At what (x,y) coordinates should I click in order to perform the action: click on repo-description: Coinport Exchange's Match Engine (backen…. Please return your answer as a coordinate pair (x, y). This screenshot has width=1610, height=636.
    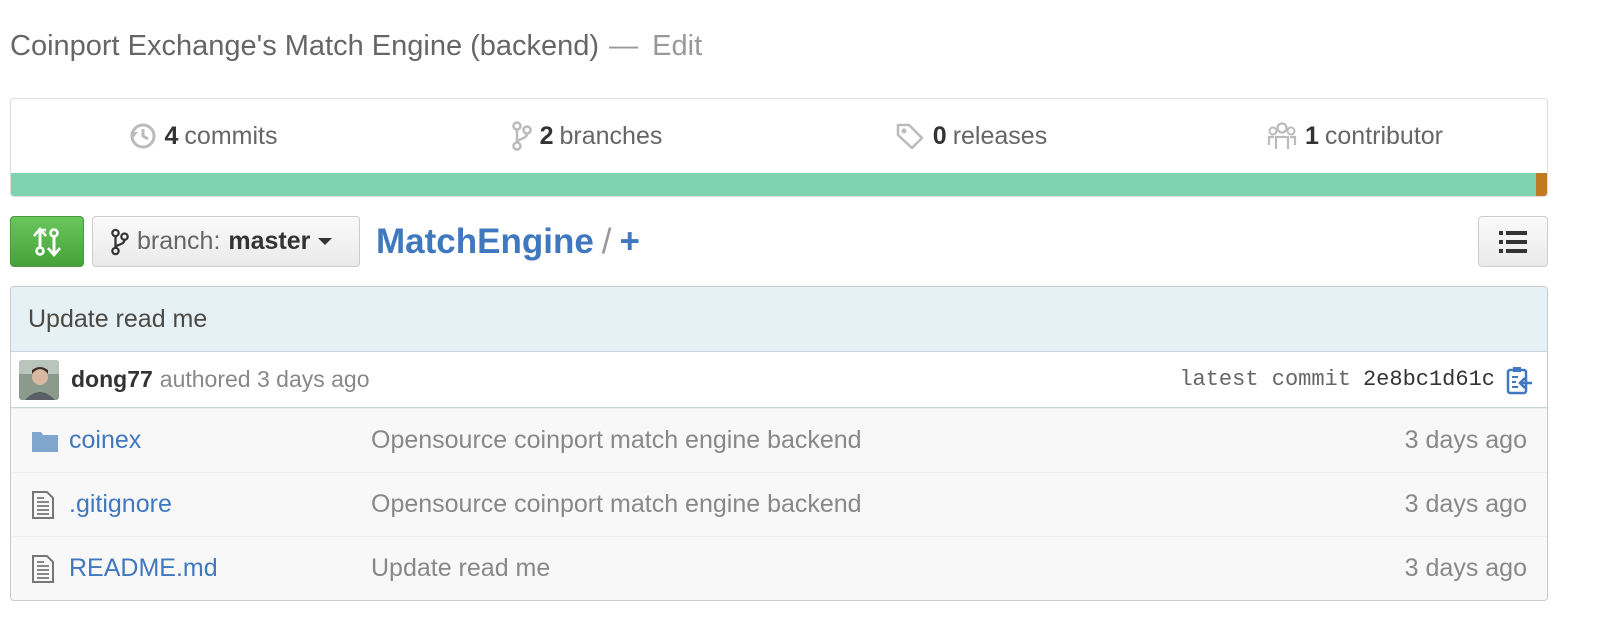
    Looking at the image, I should click on (305, 46).